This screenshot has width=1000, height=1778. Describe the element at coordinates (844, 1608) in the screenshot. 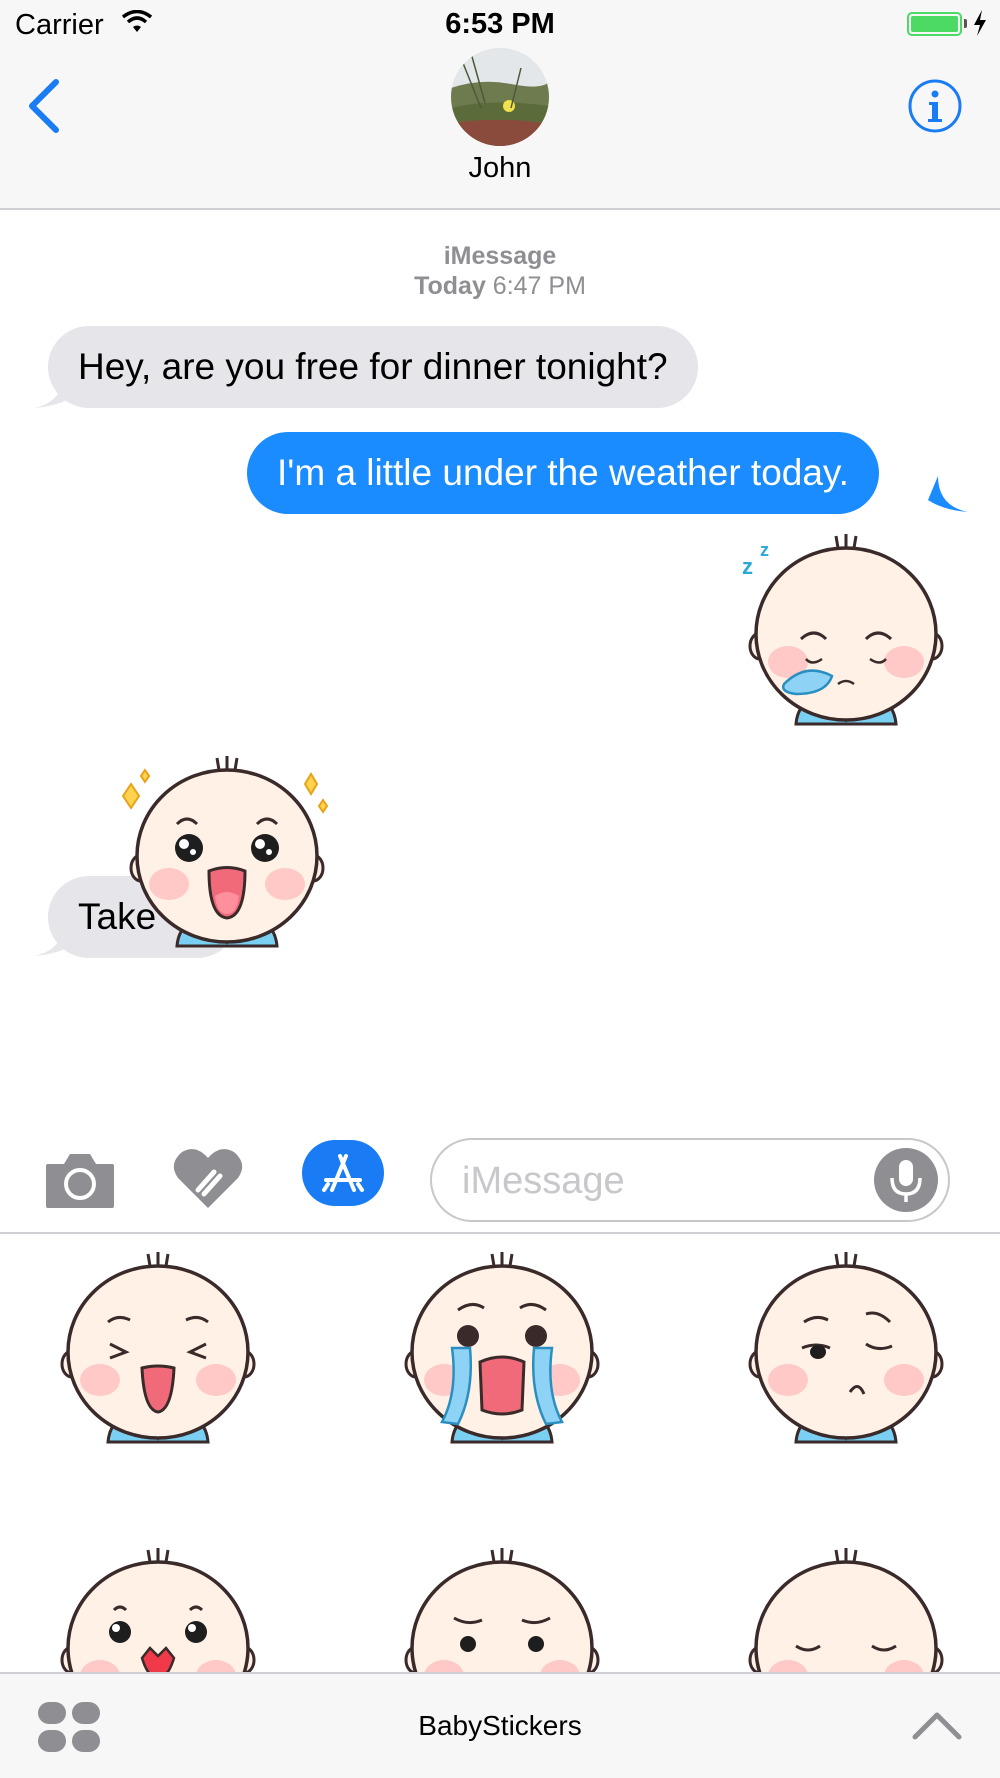

I see `sleeping-baby-sticker` at that location.